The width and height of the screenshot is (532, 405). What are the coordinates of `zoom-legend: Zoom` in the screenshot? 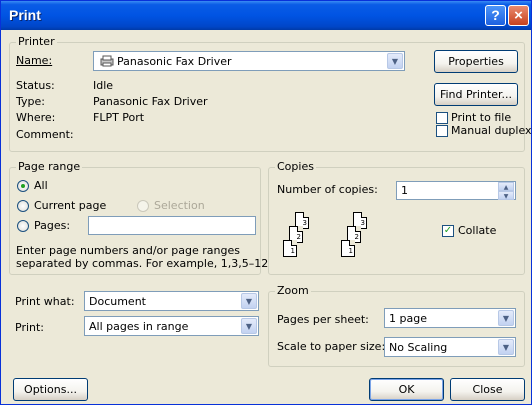 It's located at (293, 290).